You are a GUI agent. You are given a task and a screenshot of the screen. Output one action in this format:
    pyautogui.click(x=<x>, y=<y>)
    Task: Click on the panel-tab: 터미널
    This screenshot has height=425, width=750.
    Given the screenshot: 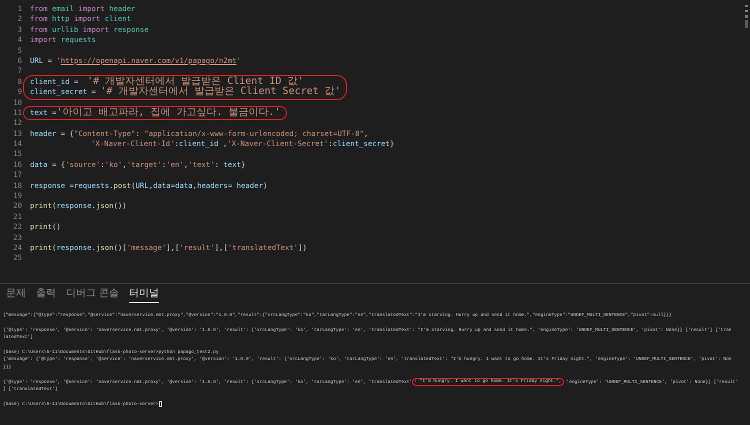 What is the action you would take?
    pyautogui.click(x=143, y=295)
    